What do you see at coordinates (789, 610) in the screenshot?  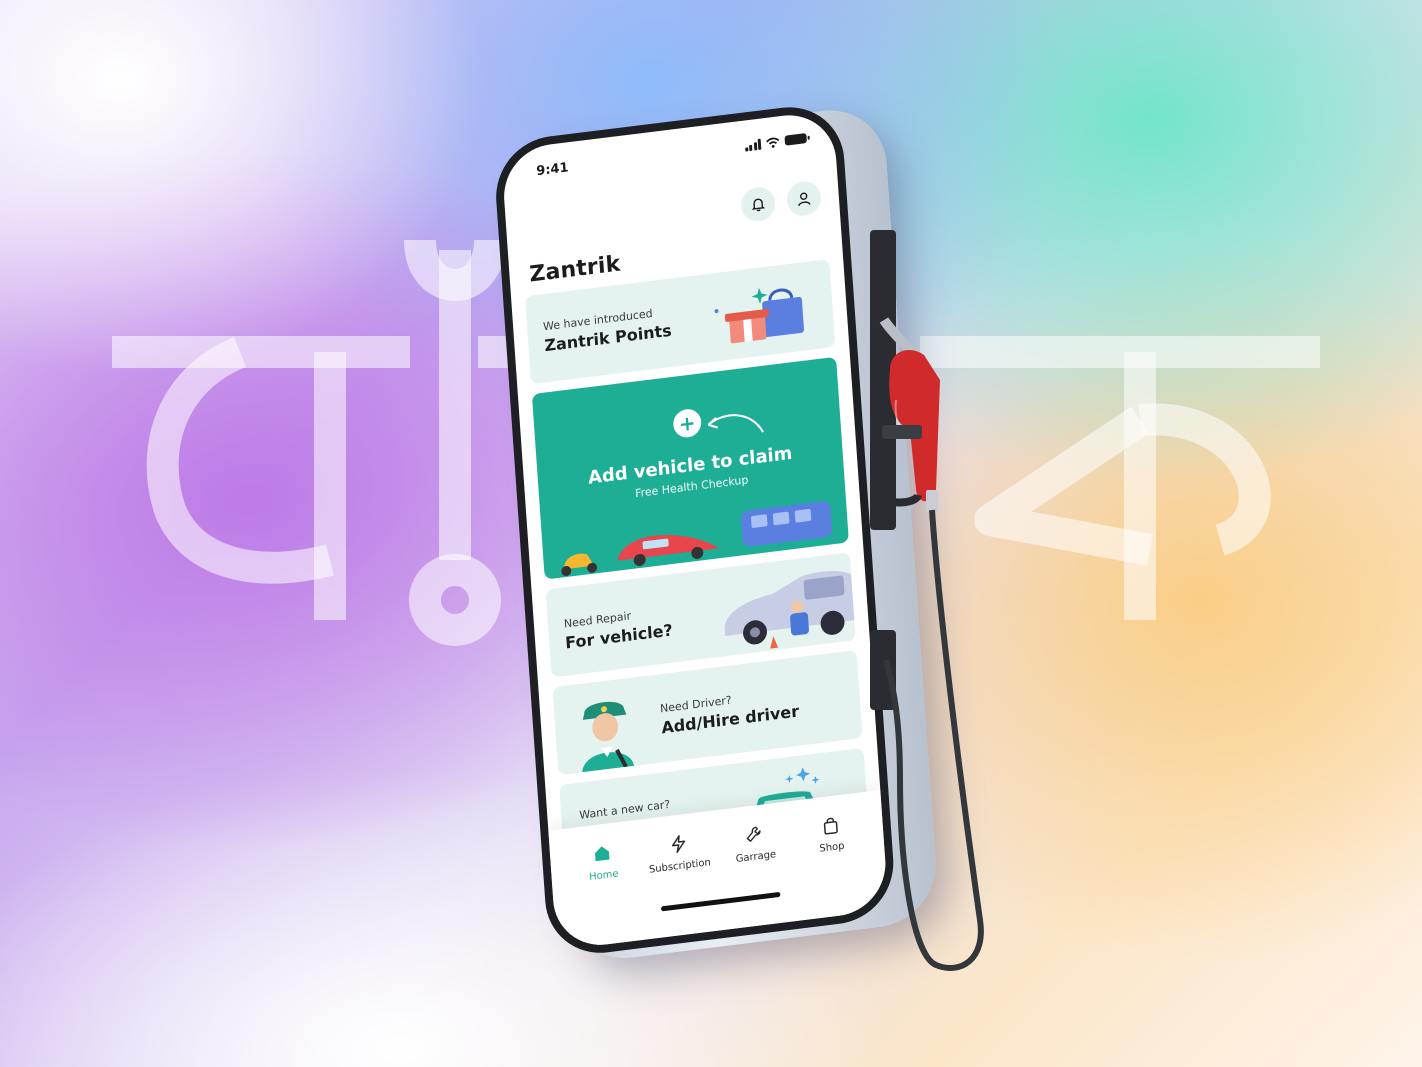 I see `repair-car-illustration` at bounding box center [789, 610].